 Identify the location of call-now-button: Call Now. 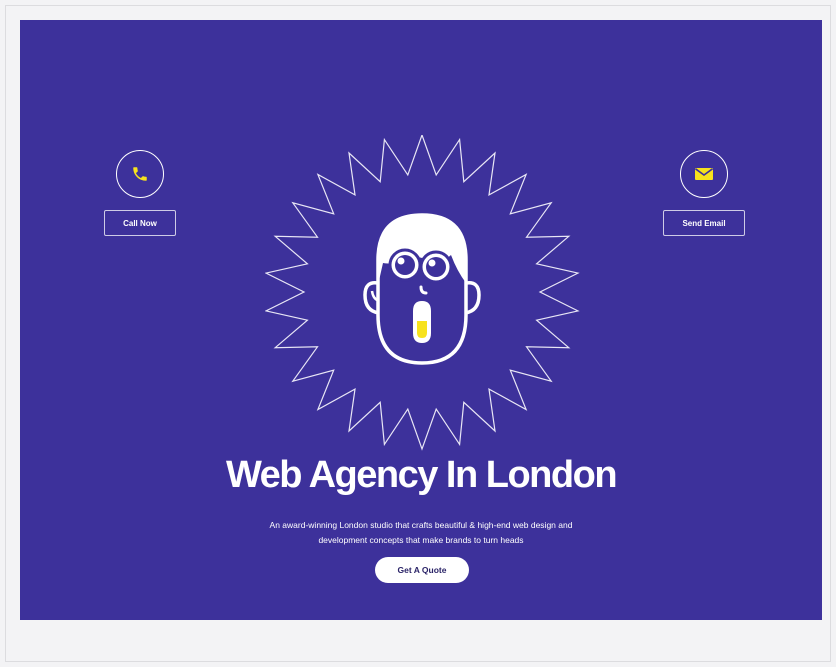
(140, 223).